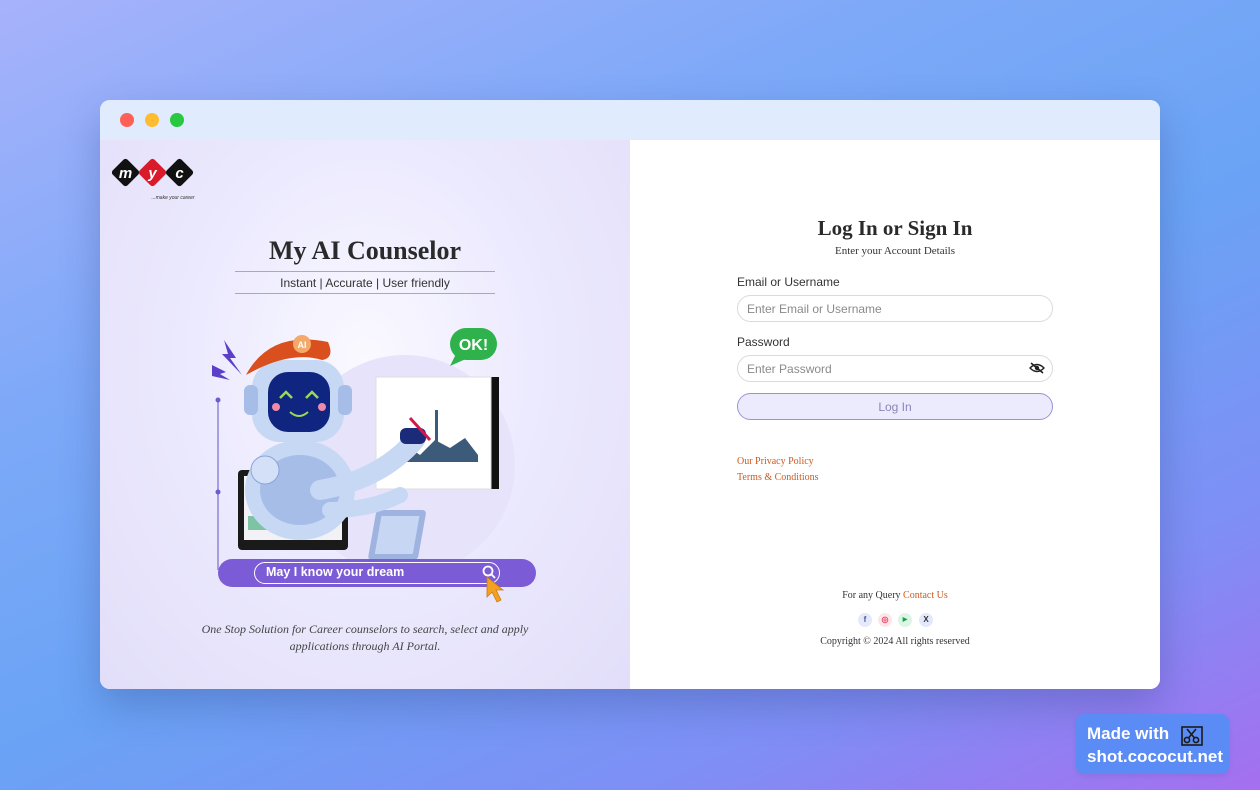 This screenshot has width=1260, height=790. I want to click on scissors-icon, so click(1192, 736).